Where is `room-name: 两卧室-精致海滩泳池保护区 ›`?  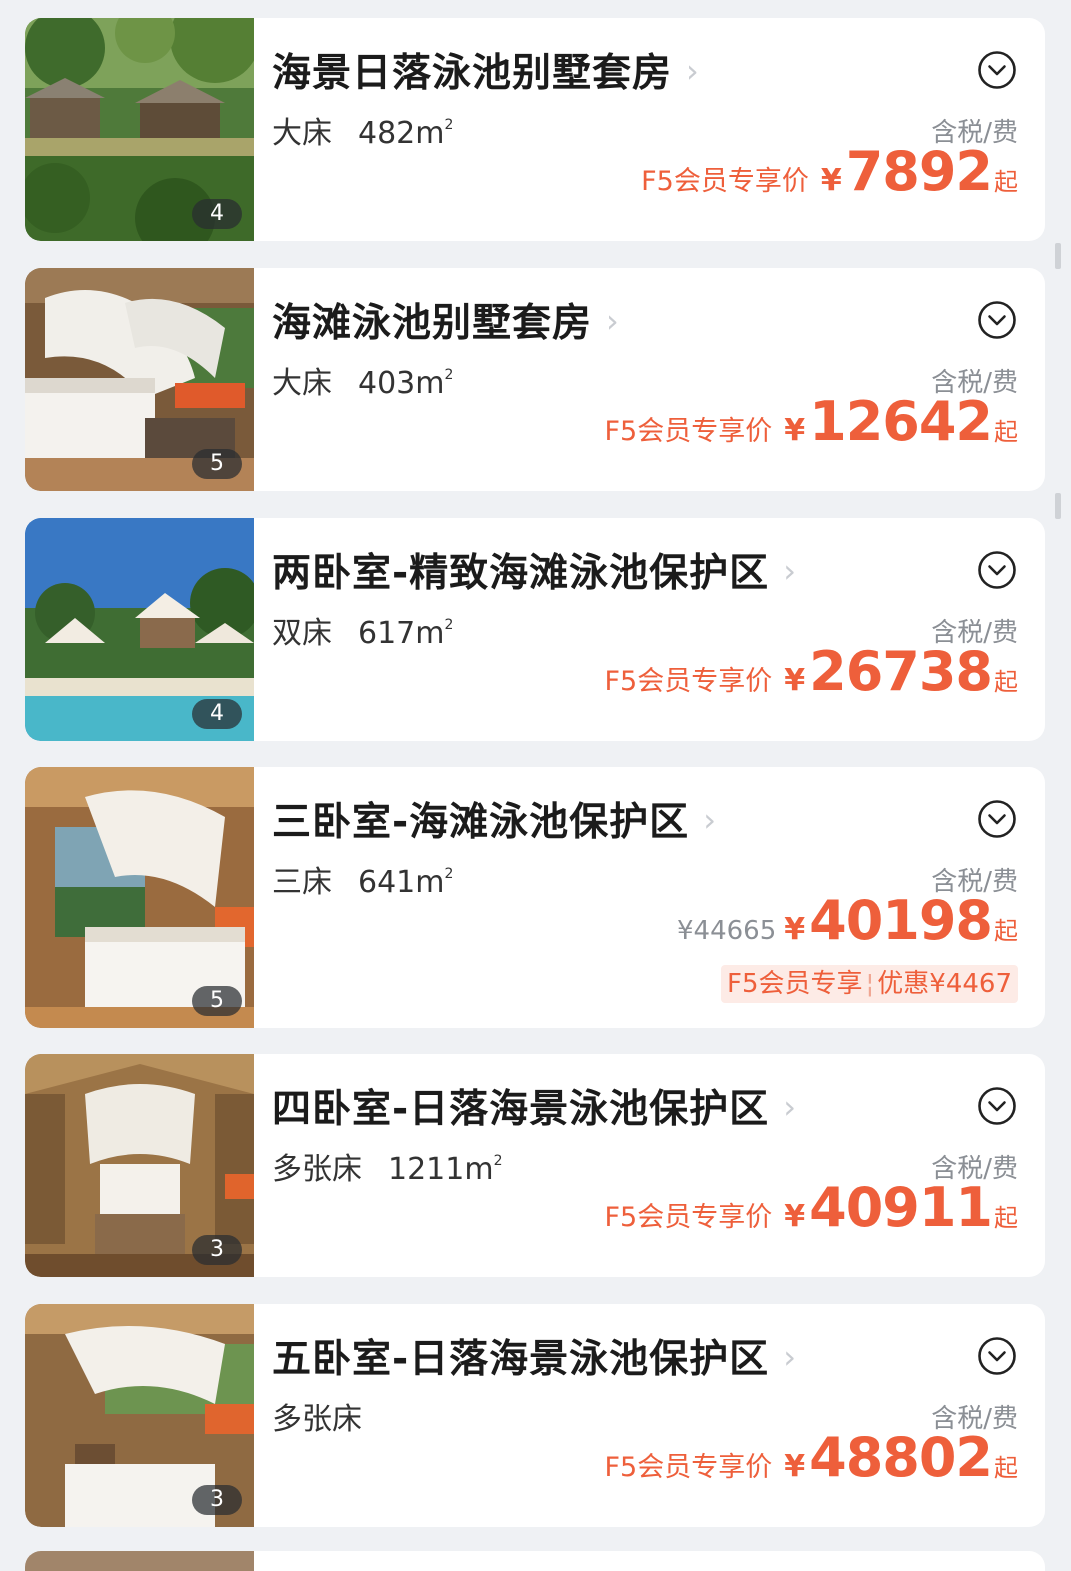 room-name: 两卧室-精致海滩泳池保护区 › is located at coordinates (534, 570).